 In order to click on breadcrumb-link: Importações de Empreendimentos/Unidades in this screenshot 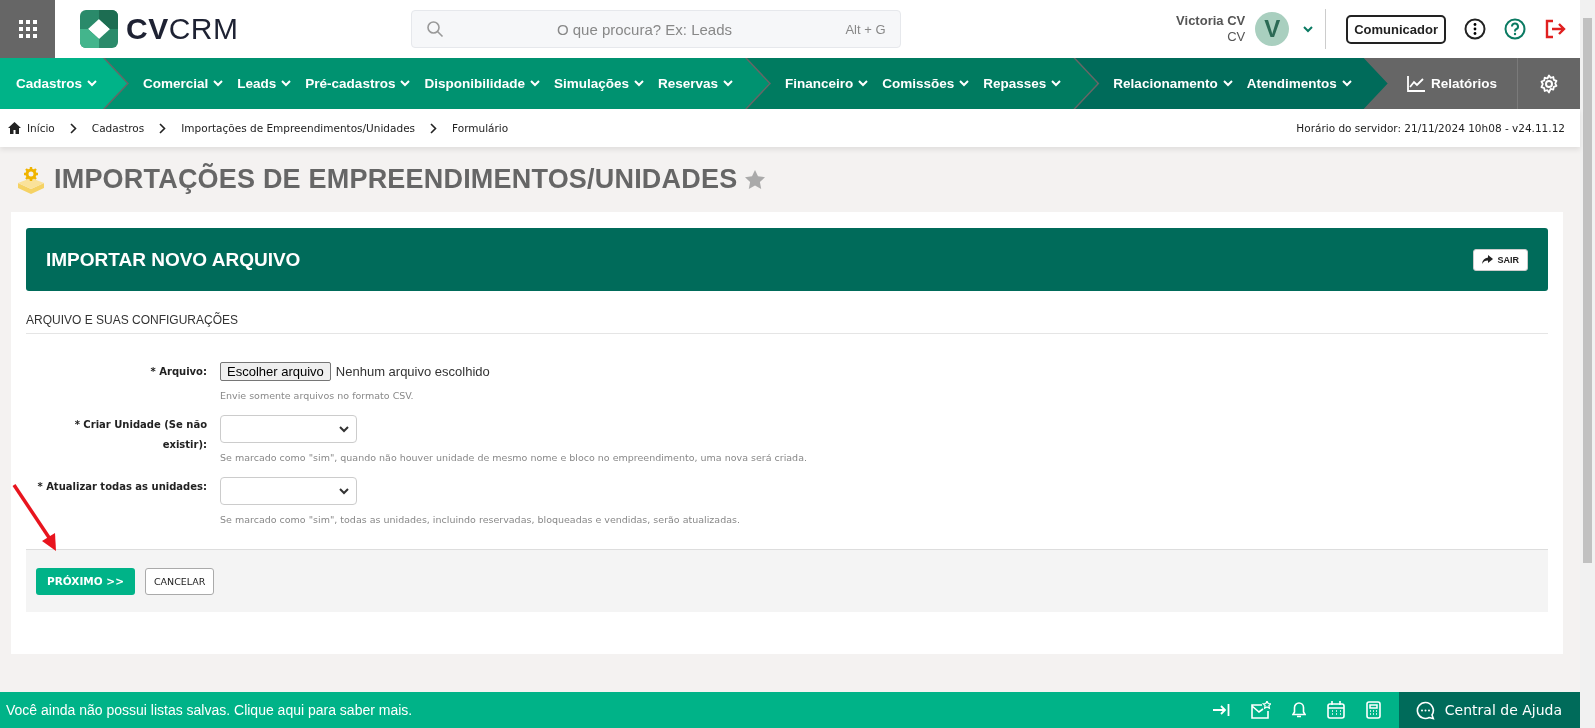, I will do `click(298, 128)`.